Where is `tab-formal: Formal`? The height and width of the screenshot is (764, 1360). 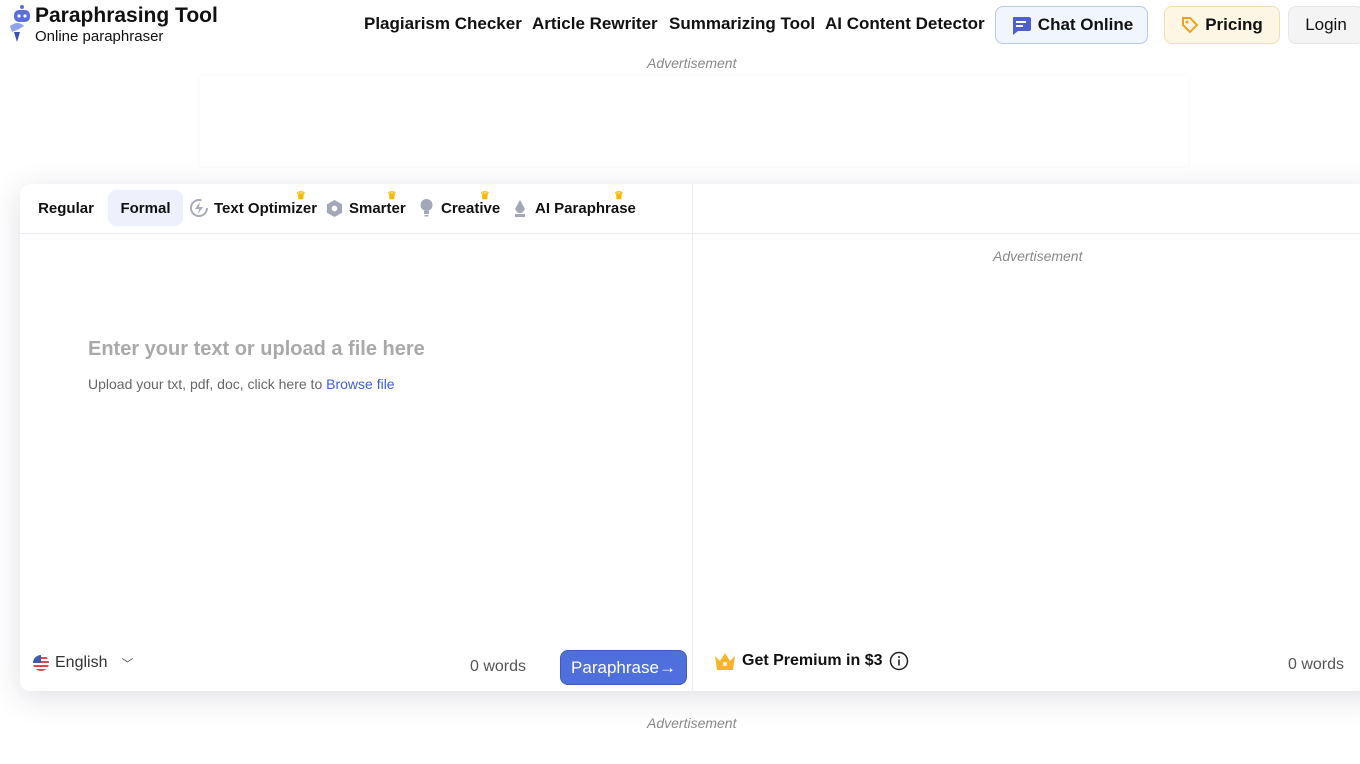
tab-formal: Formal is located at coordinates (145, 208).